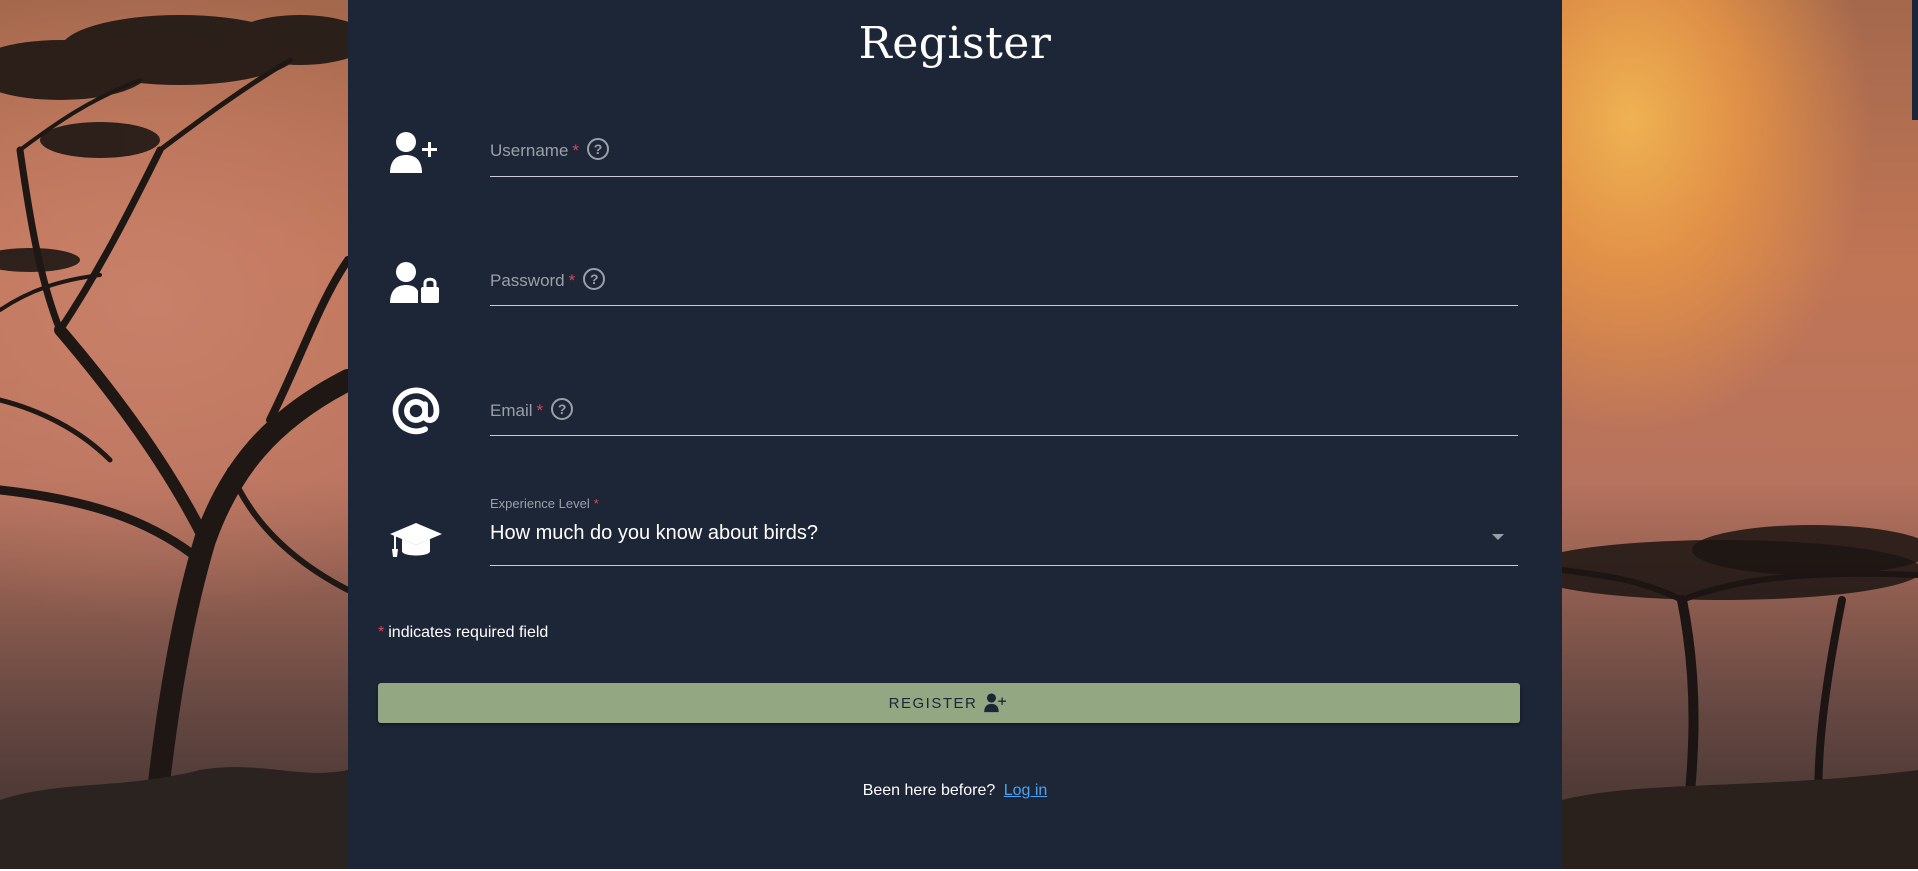 Image resolution: width=1918 pixels, height=871 pixels. What do you see at coordinates (1740, 697) in the screenshot?
I see `acacia-tree-silhouette-right` at bounding box center [1740, 697].